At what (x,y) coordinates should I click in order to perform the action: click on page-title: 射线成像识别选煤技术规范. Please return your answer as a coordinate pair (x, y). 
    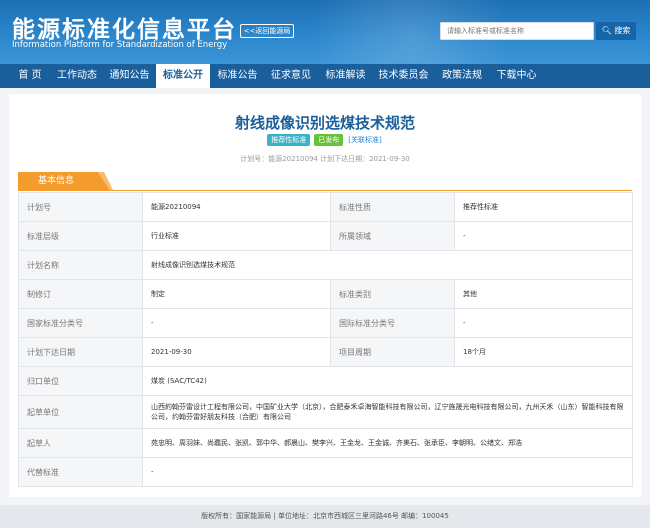
    Looking at the image, I should click on (324, 123).